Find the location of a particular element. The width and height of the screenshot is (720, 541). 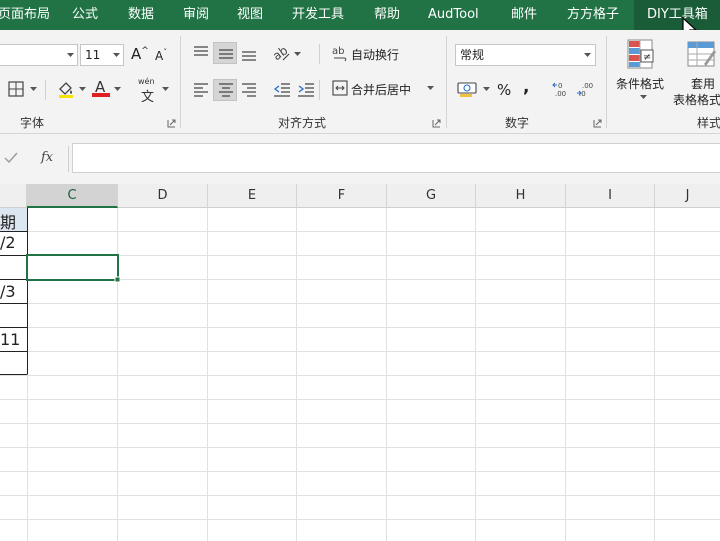

increase-decimal-icon: 0 .00 is located at coordinates (561, 89).